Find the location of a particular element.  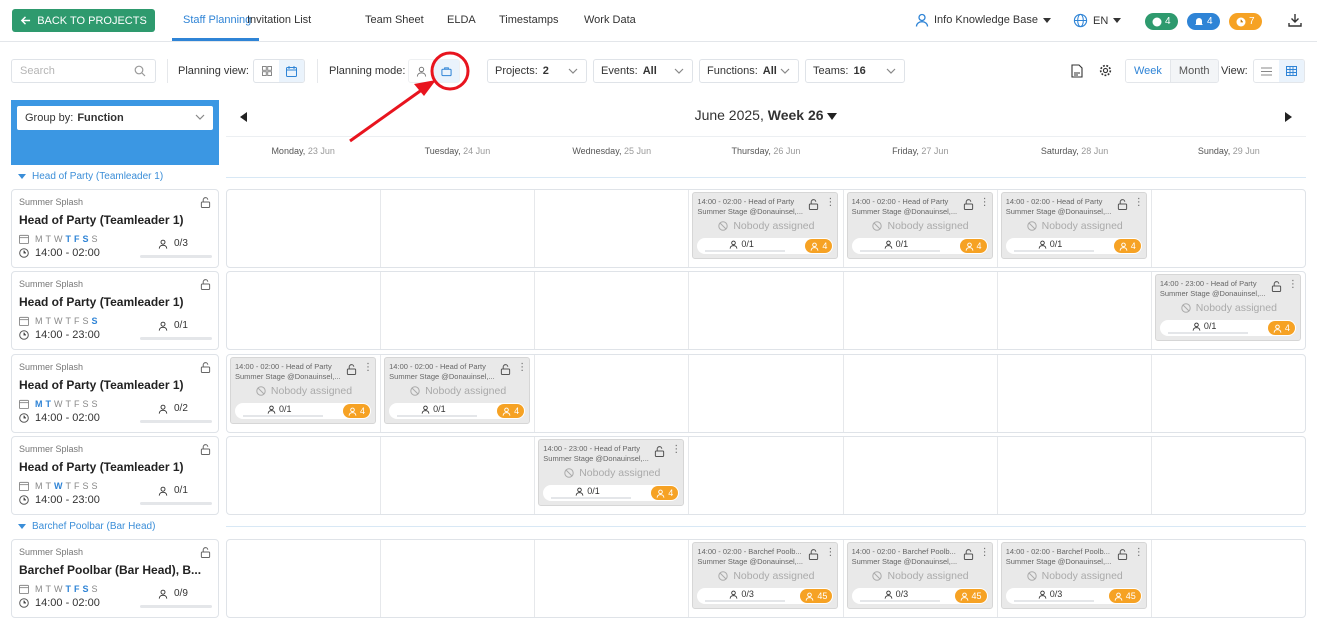

back-to-projects-button: BACK TO PROJECTS is located at coordinates (83, 20).